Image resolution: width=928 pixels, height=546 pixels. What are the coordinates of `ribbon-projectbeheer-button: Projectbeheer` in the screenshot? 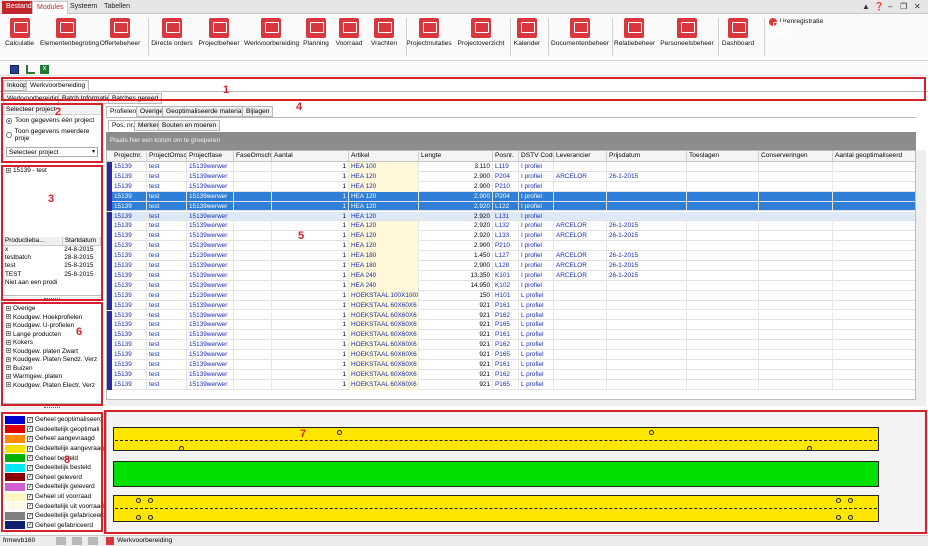 It's located at (219, 38).